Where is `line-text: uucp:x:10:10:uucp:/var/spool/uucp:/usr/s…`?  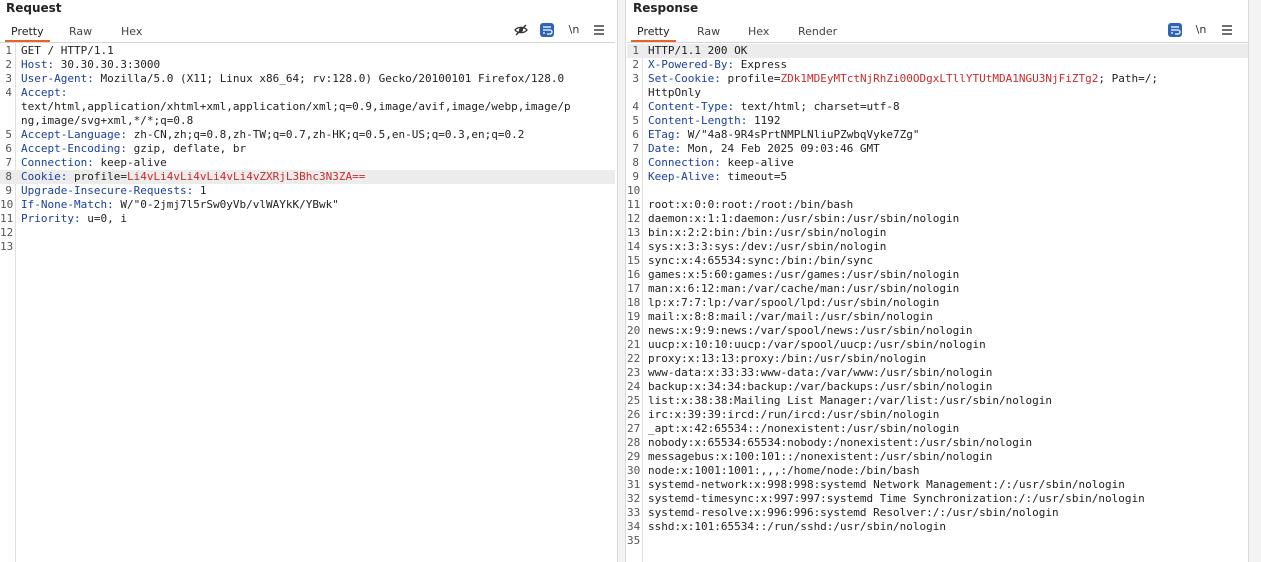
line-text: uucp:x:10:10:uucp:/var/spool/uucp:/usr/s… is located at coordinates (817, 345).